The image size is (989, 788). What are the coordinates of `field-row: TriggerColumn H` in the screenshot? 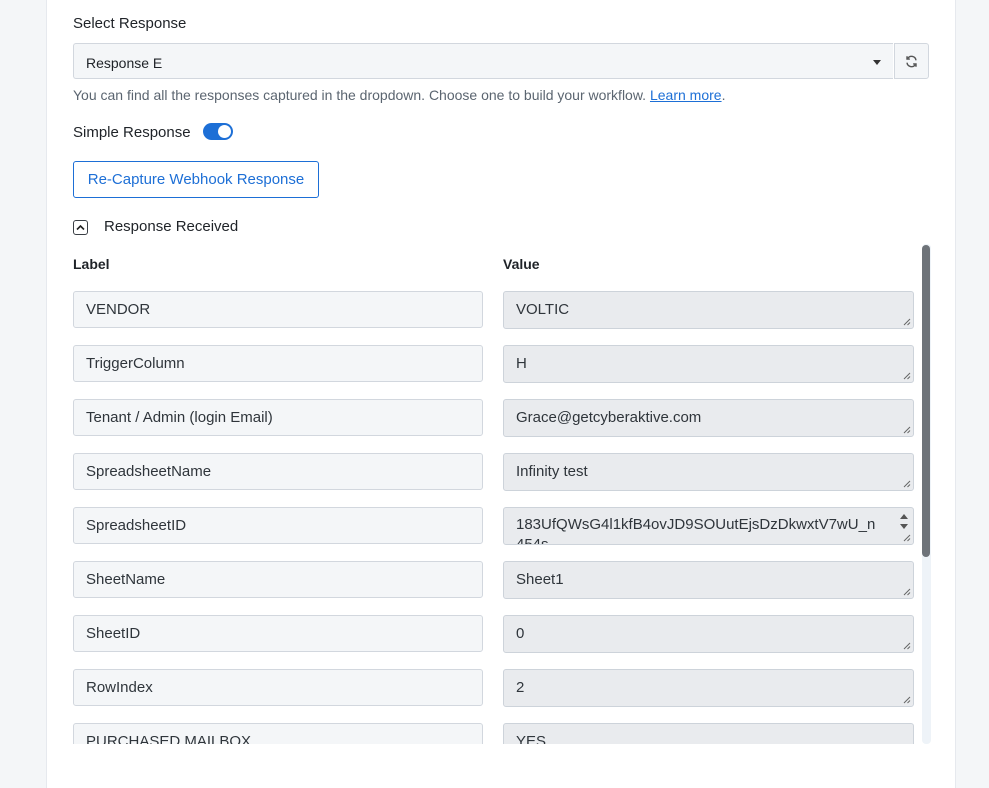 It's located at (489, 367).